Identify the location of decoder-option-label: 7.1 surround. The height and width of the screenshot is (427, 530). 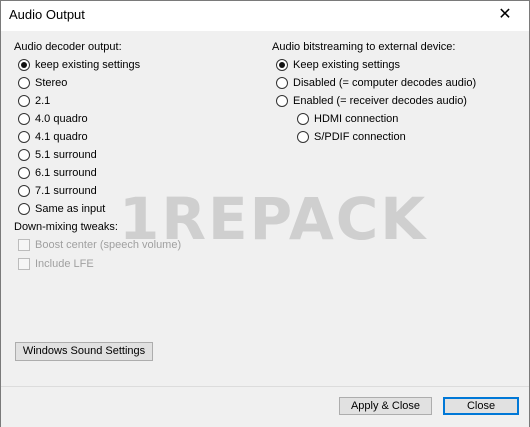
(66, 191).